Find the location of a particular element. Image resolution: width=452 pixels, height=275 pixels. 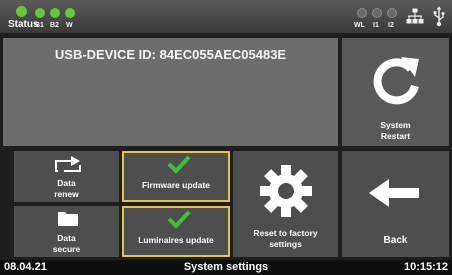

screen-title: System settings is located at coordinates (226, 267).